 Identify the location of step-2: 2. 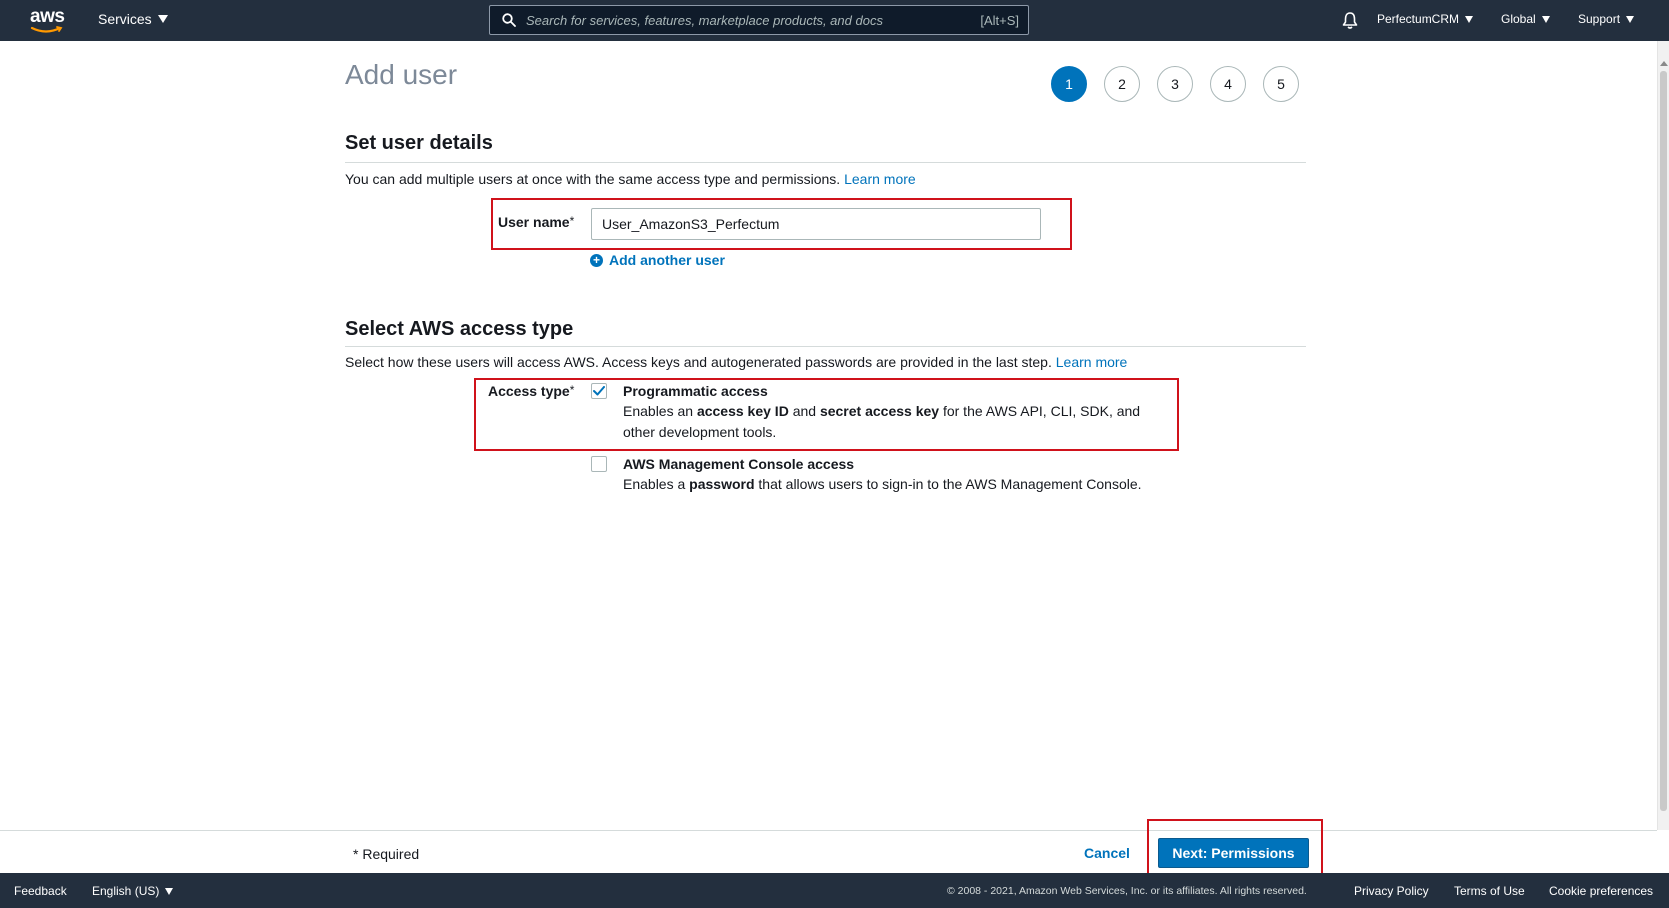
(1122, 84).